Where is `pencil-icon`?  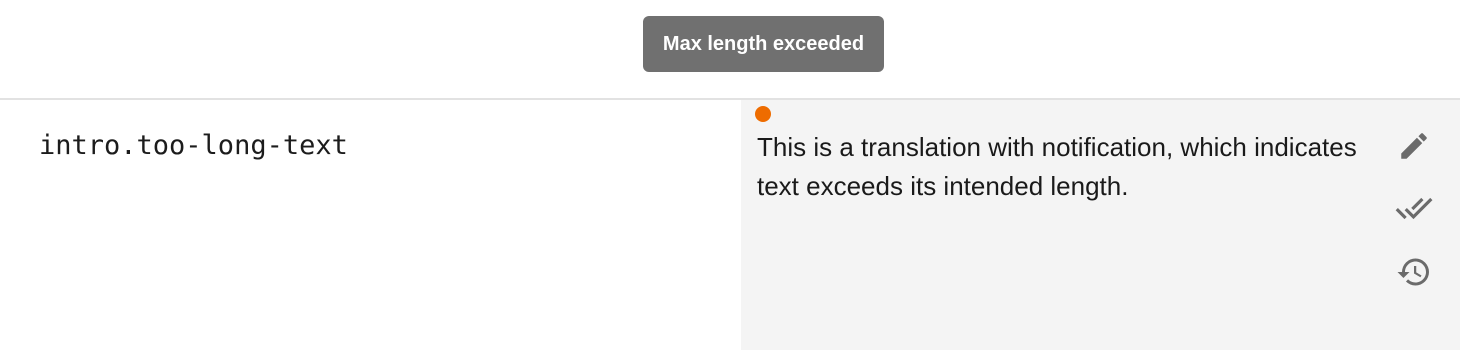 pencil-icon is located at coordinates (1414, 146).